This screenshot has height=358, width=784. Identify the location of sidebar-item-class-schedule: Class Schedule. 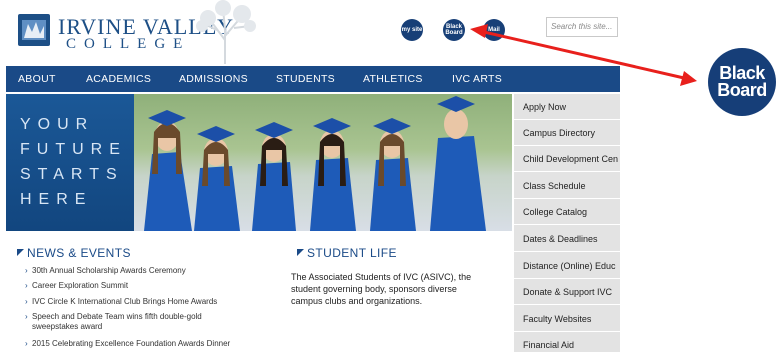
(567, 186).